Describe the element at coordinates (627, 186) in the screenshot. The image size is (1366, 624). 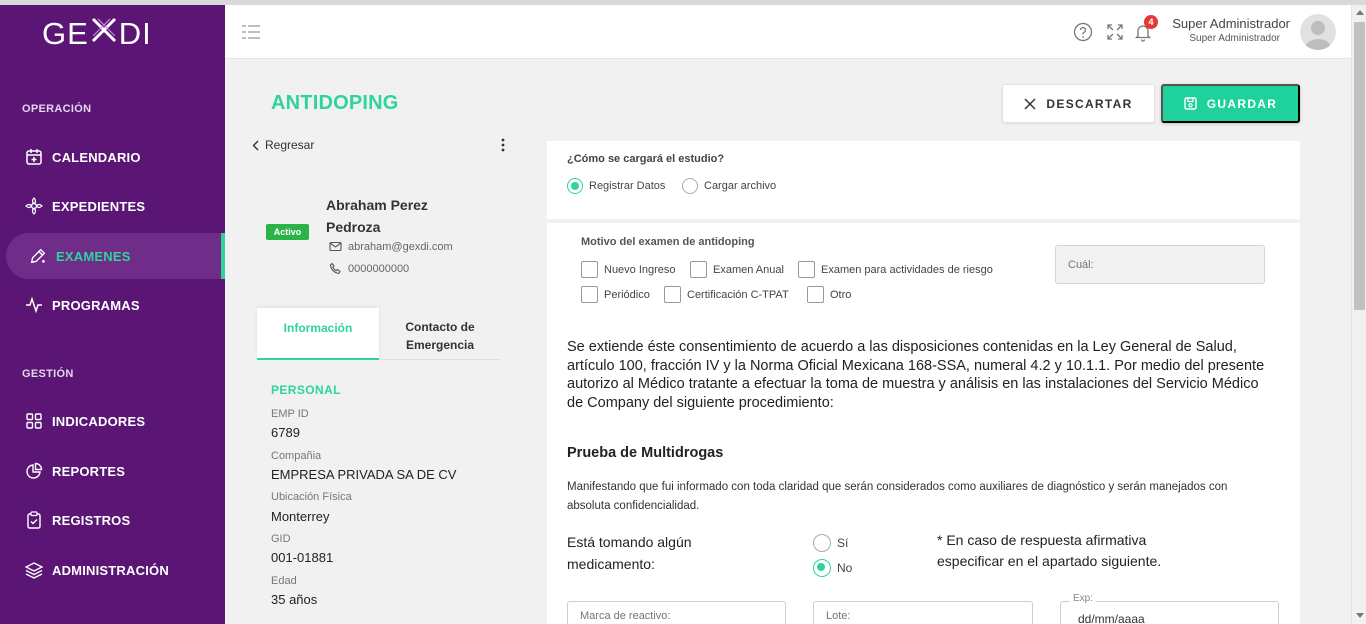
I see `radio-label: Registrar Datos` at that location.